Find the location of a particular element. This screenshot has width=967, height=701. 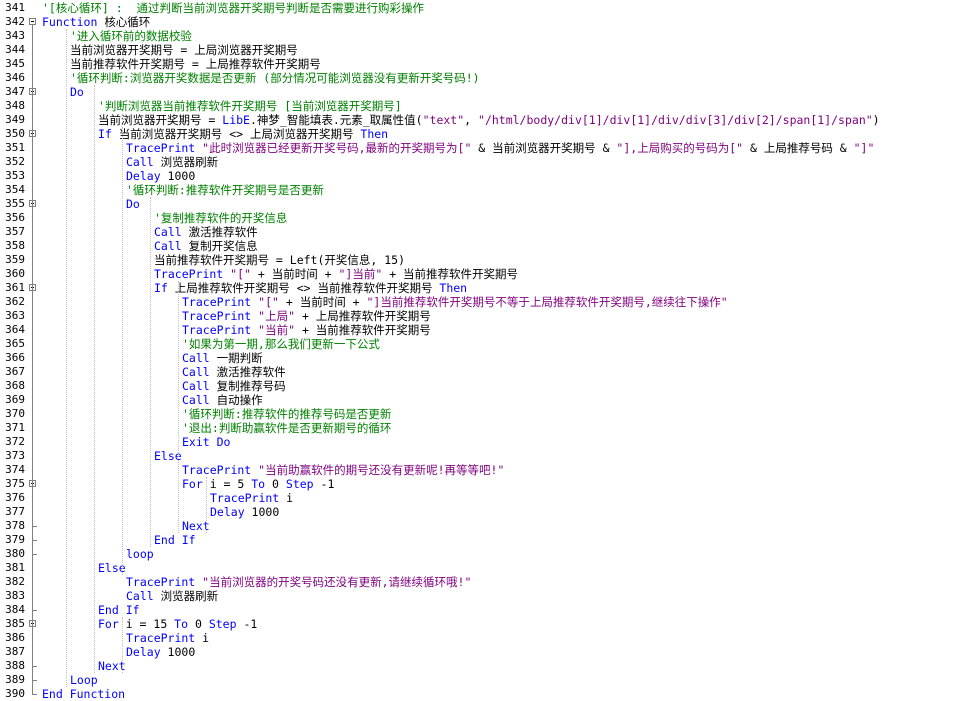

code-line: Loop is located at coordinates (84, 680).